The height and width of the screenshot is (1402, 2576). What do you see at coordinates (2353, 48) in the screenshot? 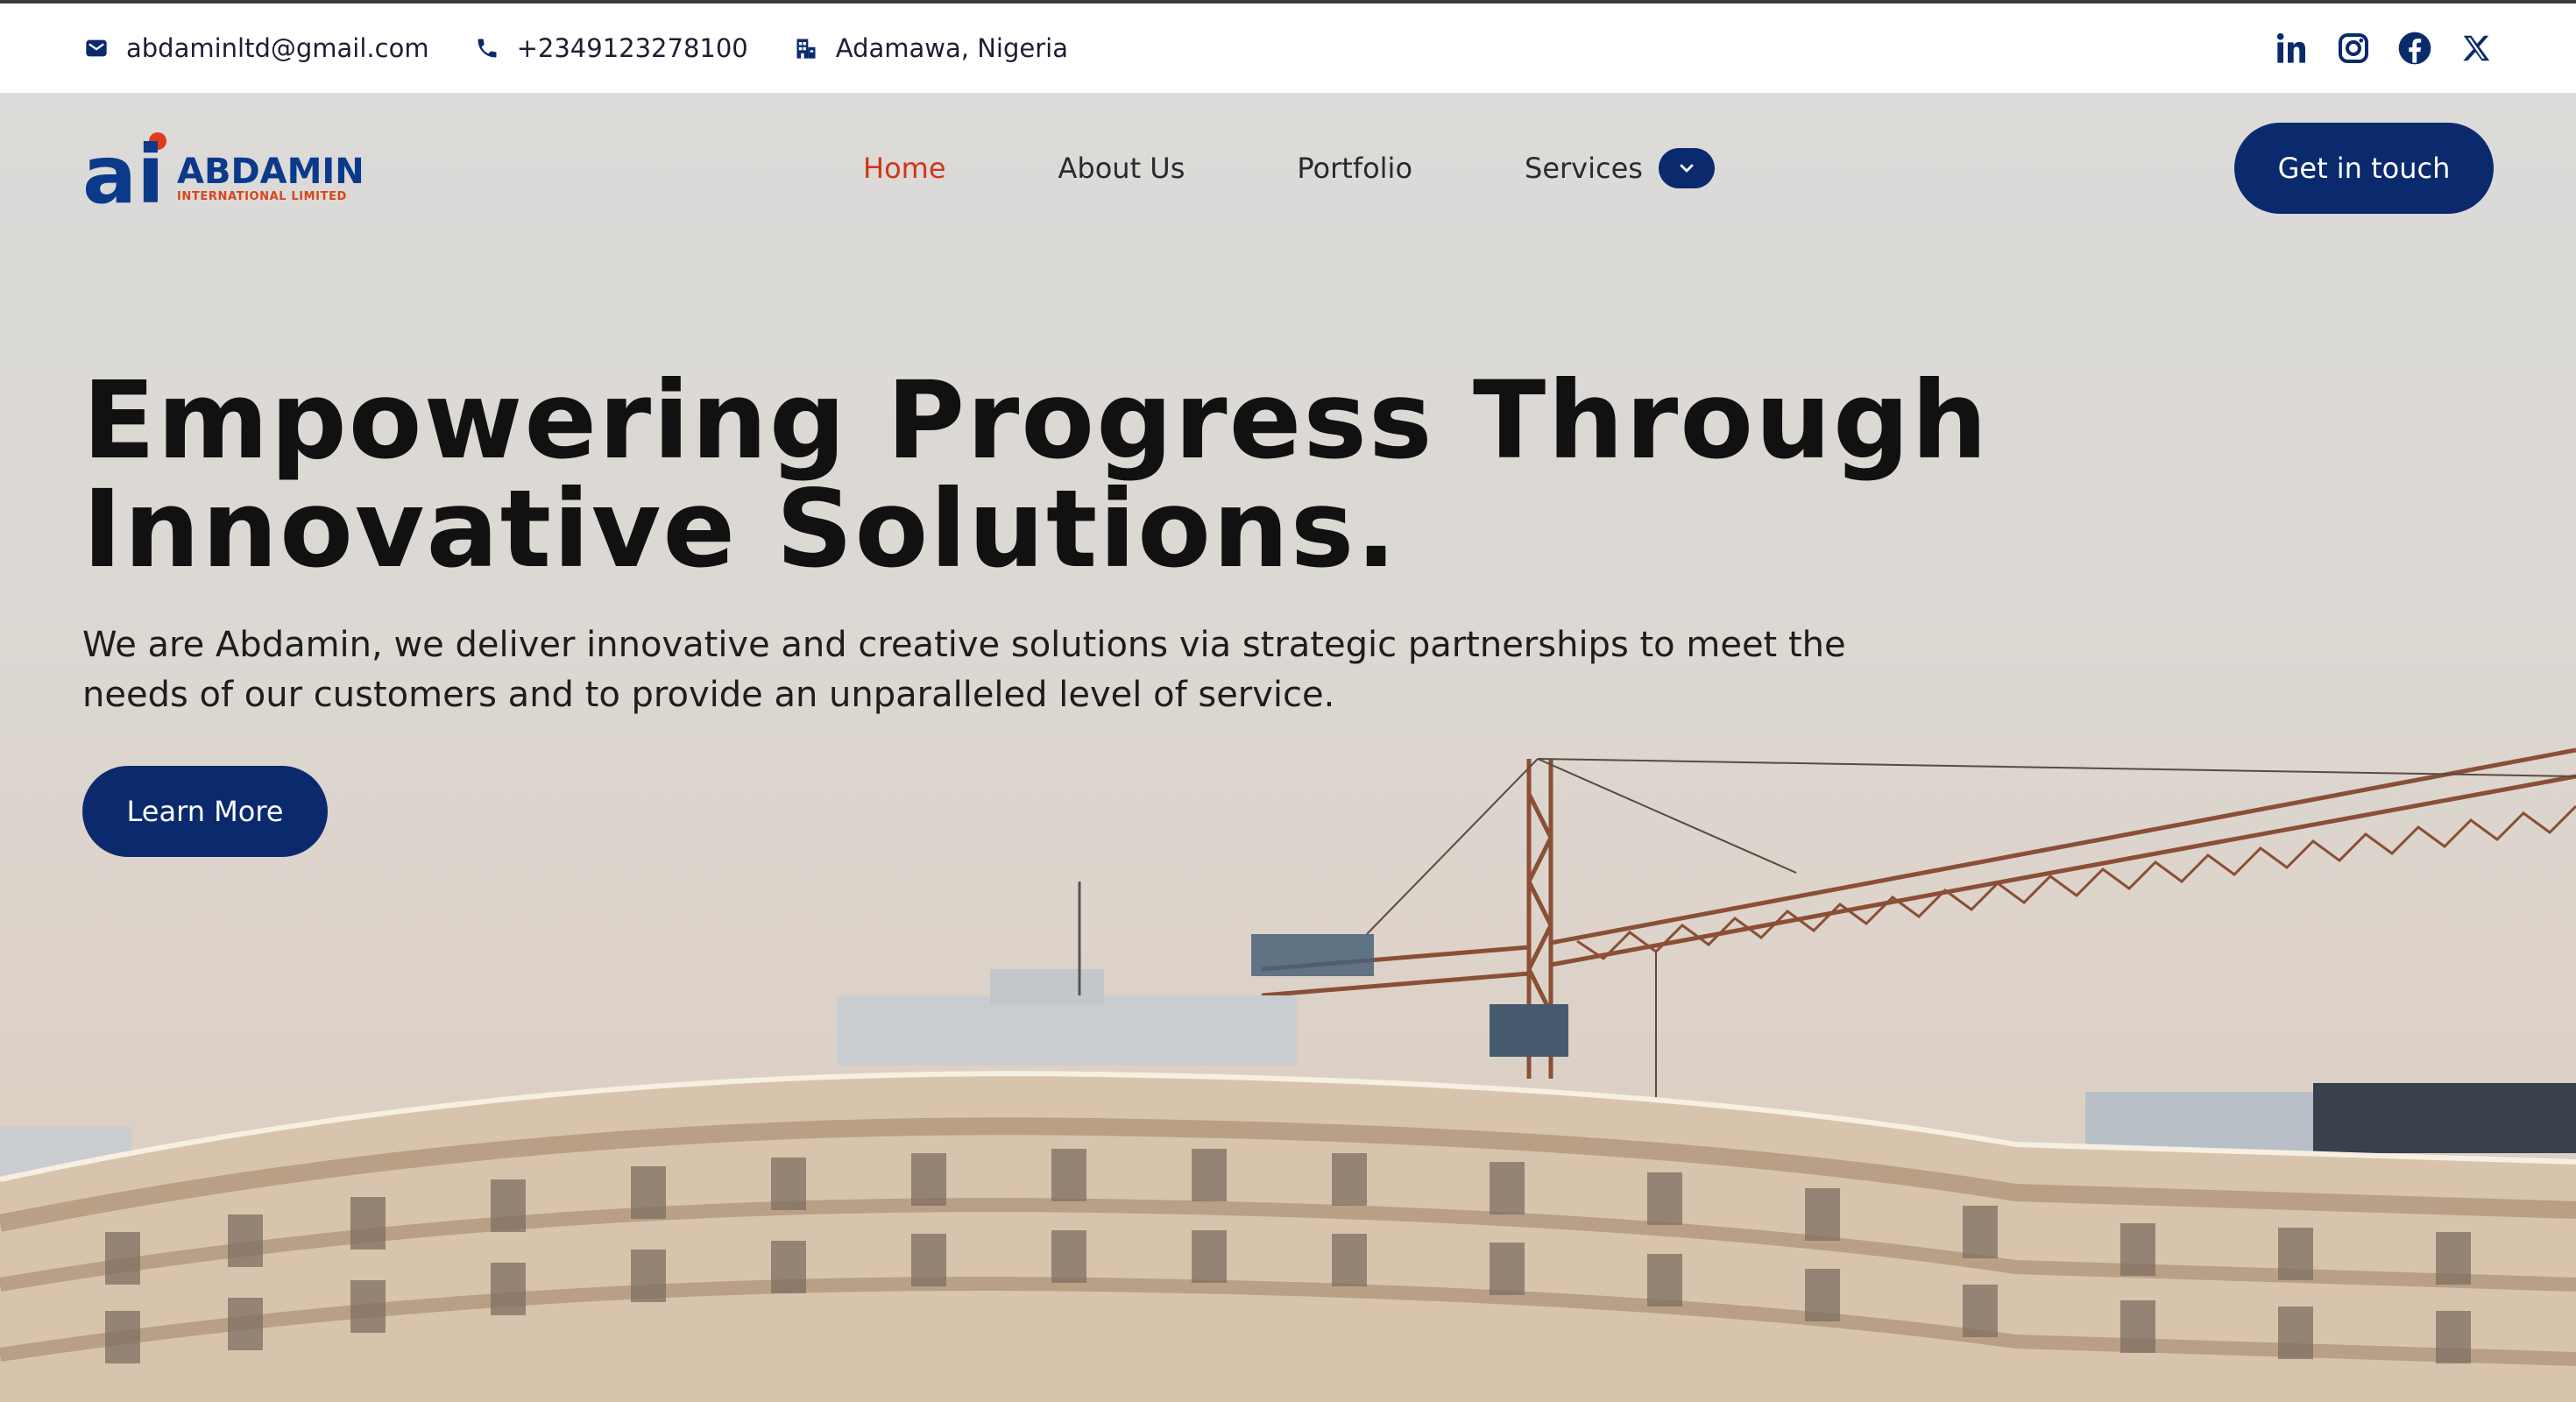
I see `instagram-icon` at bounding box center [2353, 48].